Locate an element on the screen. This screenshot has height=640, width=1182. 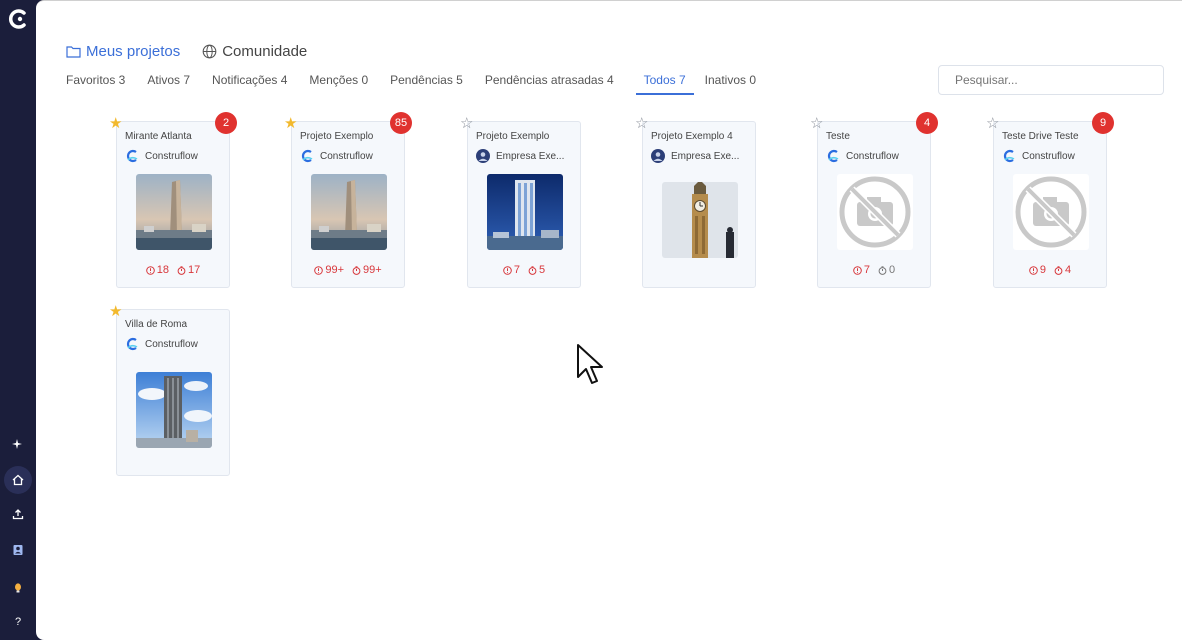
pending-count: 9 is located at coordinates (1042, 270).